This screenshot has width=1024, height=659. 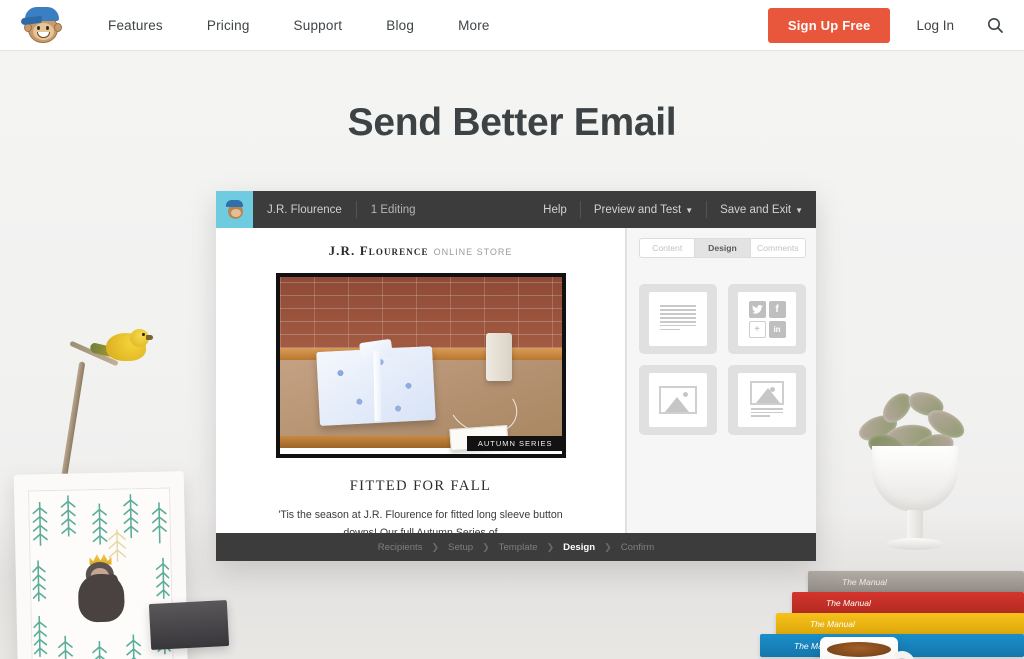 I want to click on toolbar-actions: Help Preview and Test ▼ Save and Exit ▼, so click(x=673, y=209).